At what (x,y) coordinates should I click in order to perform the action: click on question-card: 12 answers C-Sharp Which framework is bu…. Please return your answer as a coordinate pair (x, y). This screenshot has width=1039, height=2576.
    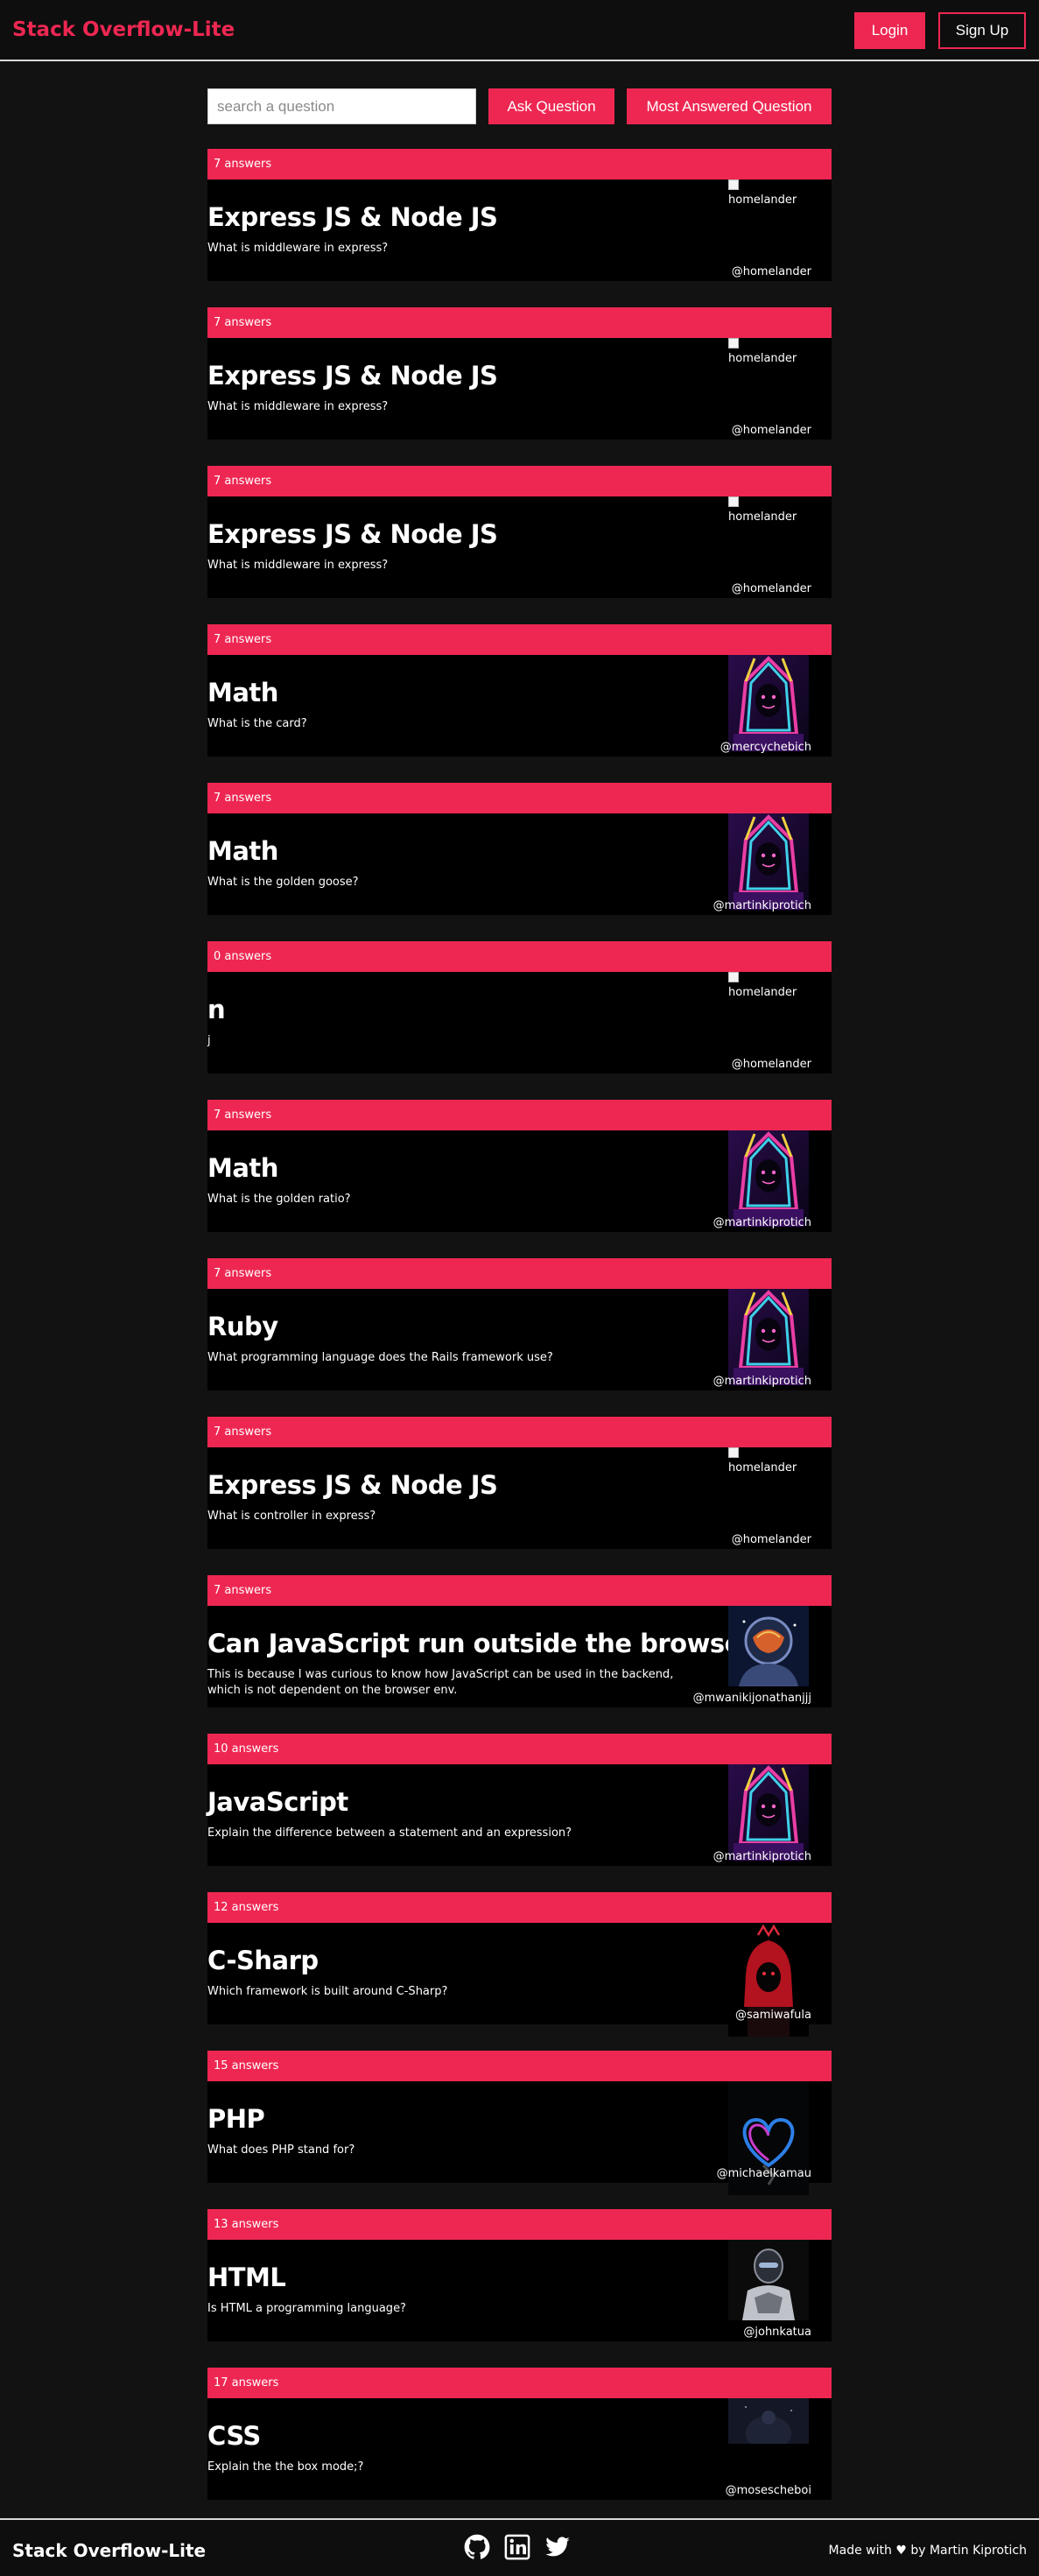
    Looking at the image, I should click on (519, 1971).